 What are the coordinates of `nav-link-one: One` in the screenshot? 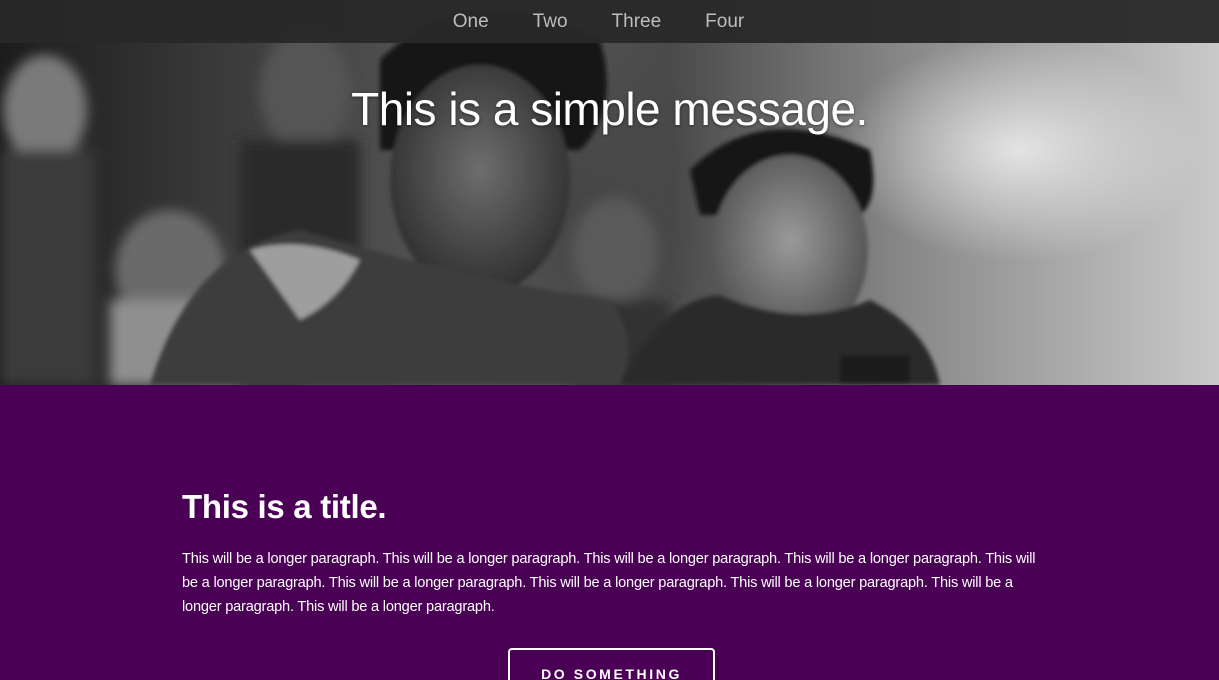 It's located at (471, 21).